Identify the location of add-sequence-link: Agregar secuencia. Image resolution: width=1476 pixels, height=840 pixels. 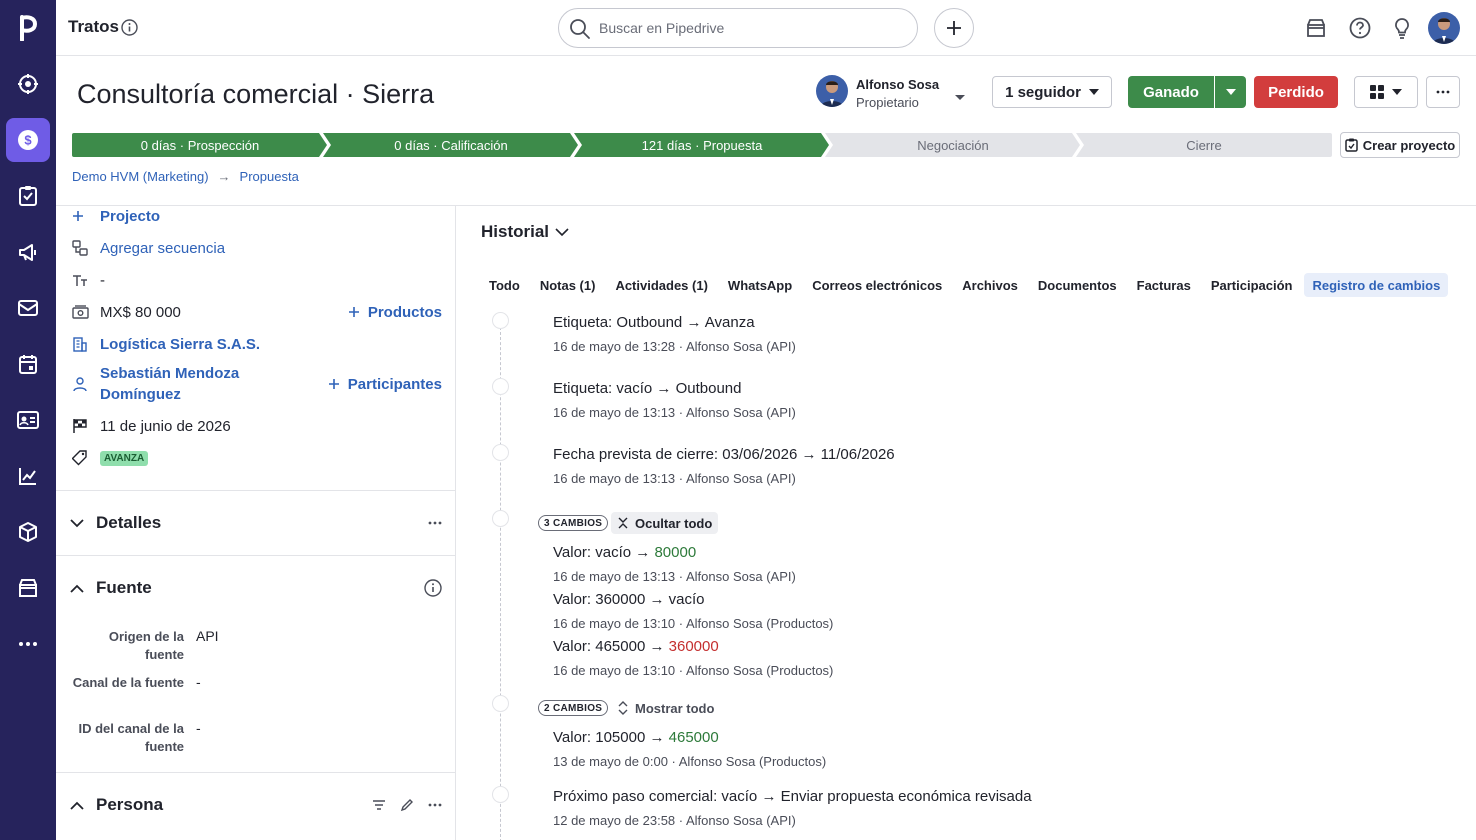
(162, 248).